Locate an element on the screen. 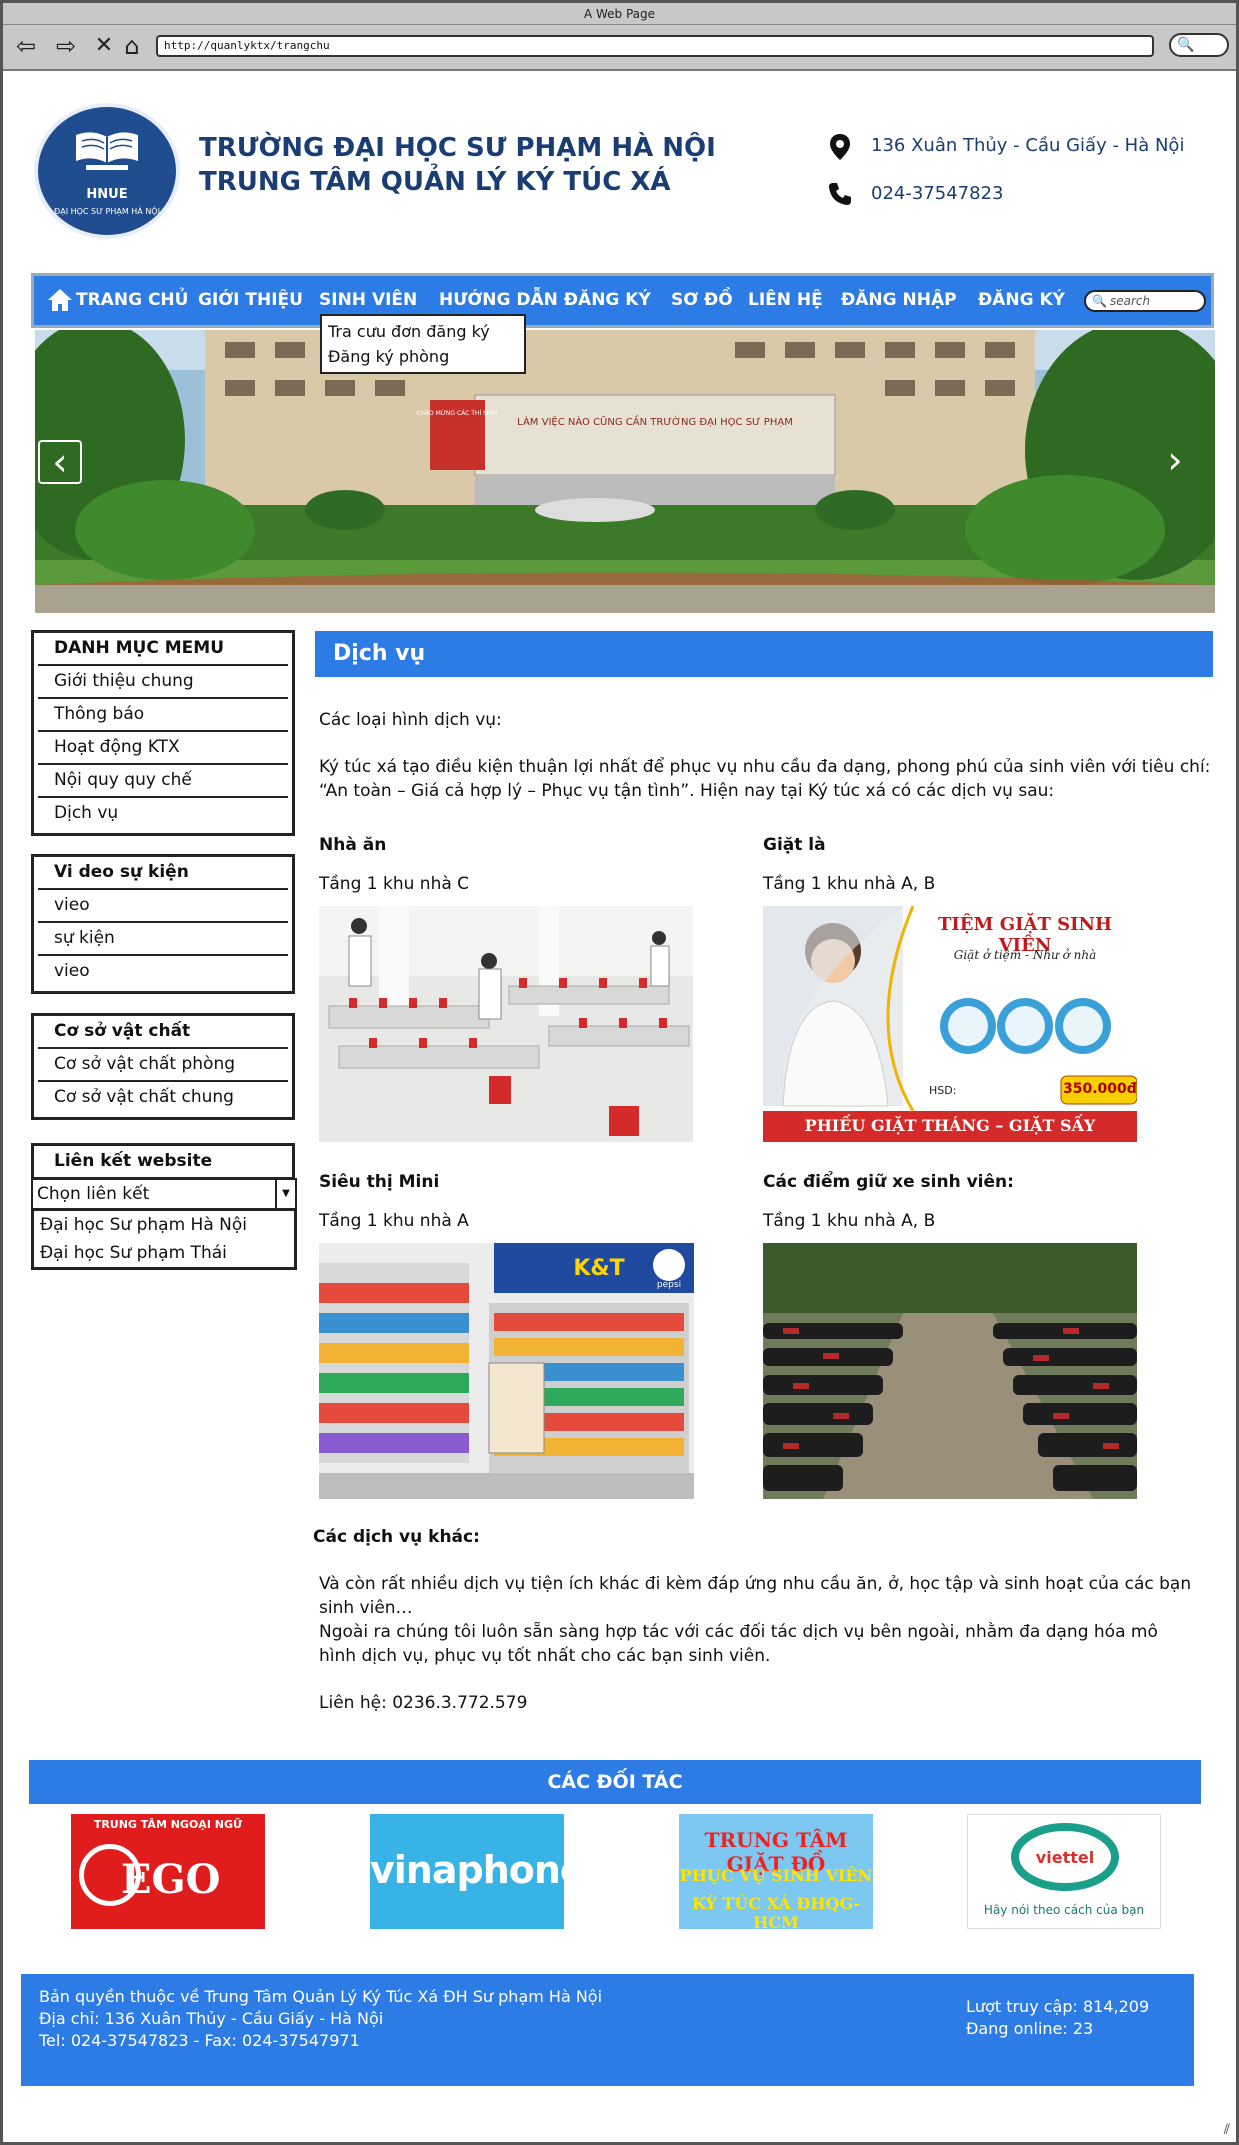 This screenshot has width=1239, height=2145. footer-stats: Lượt truy cập: 814,209 Đang online: 23 is located at coordinates (1057, 2018).